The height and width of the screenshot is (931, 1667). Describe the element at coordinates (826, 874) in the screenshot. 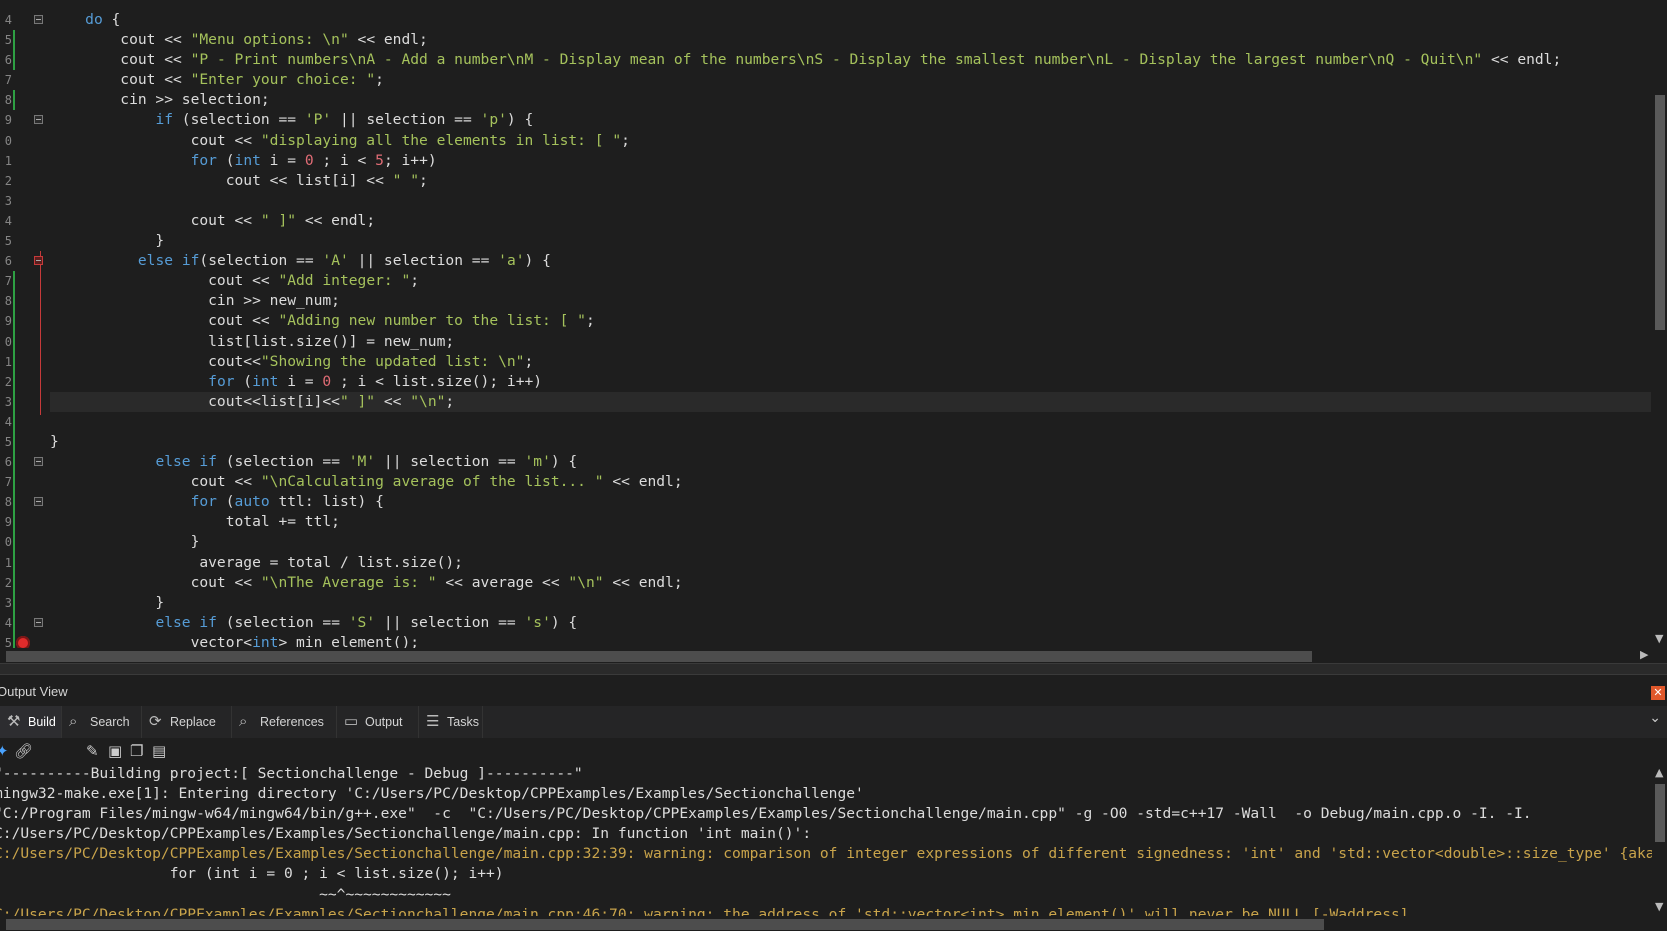

I see `output-line: for (int i = 0 ; i < list.size(); i++)` at that location.